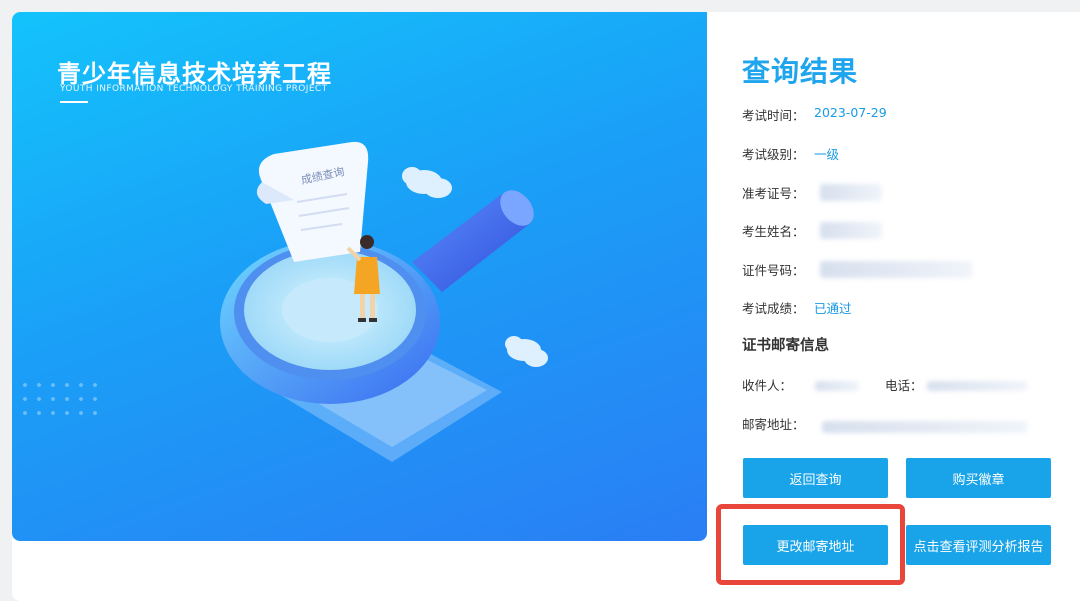  What do you see at coordinates (773, 115) in the screenshot?
I see `field-label: 考试时间：` at bounding box center [773, 115].